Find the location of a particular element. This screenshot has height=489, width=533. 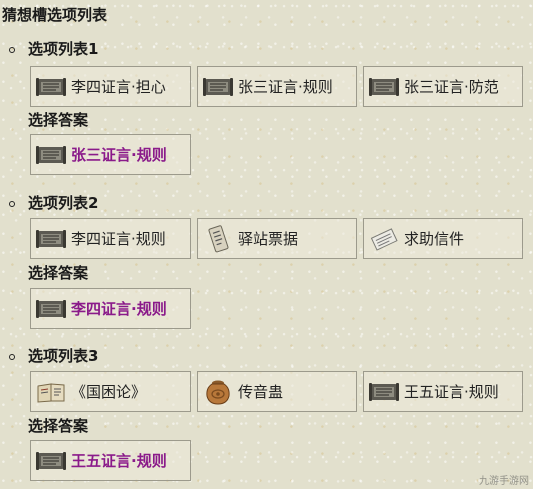

option-label: 《国困论》 is located at coordinates (109, 391).